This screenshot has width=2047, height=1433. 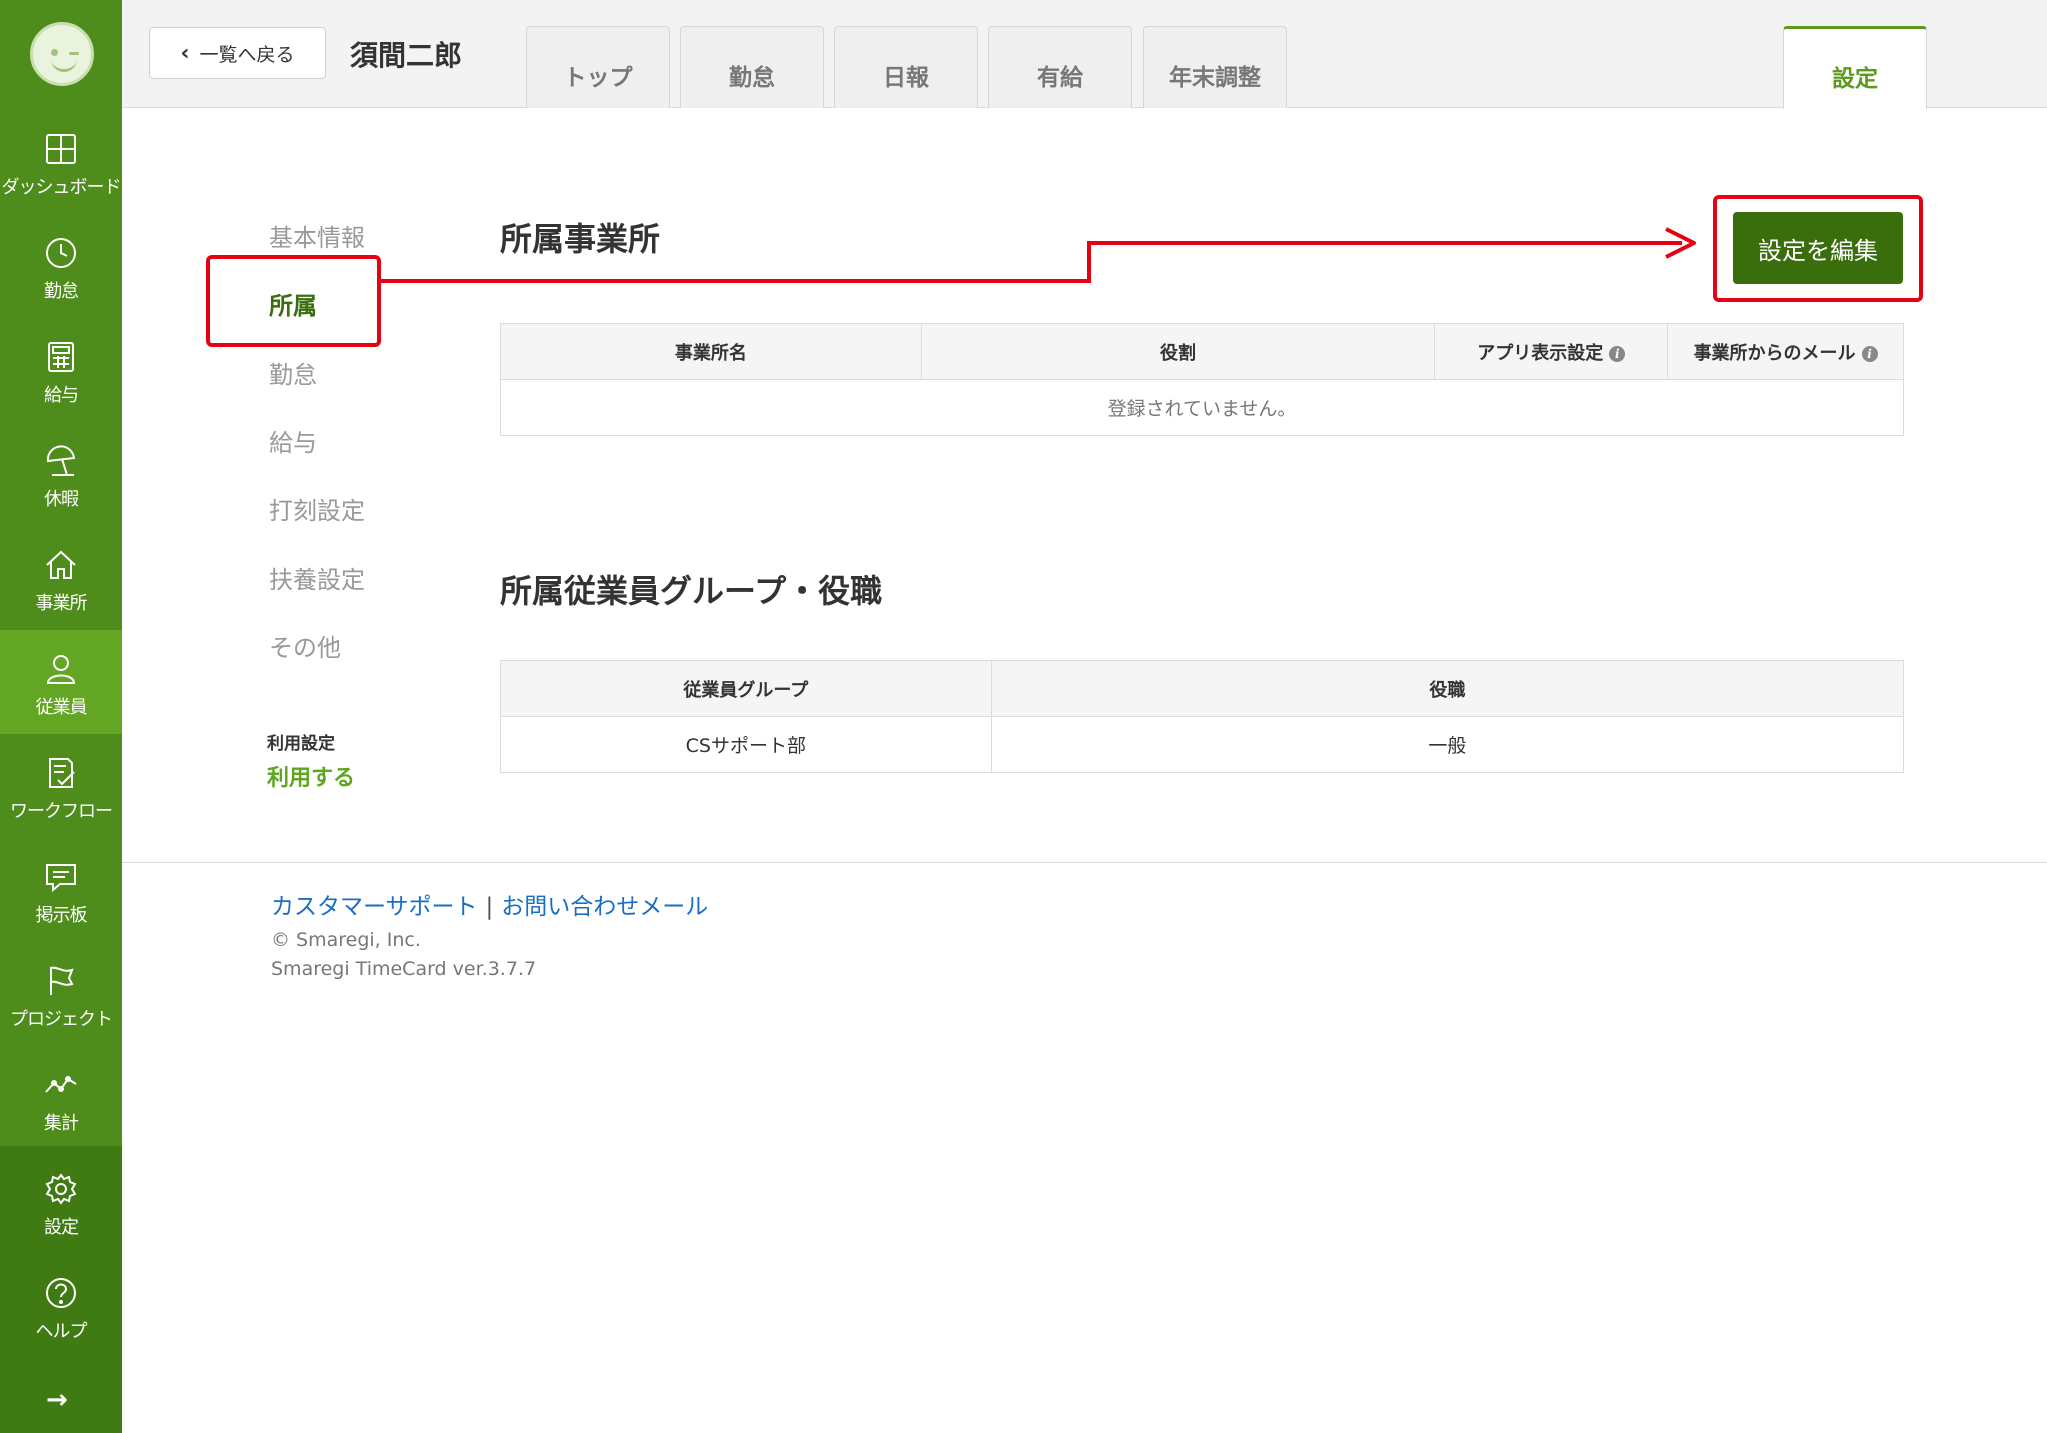 I want to click on column-header: アプリ表示設定 i, so click(x=1551, y=351).